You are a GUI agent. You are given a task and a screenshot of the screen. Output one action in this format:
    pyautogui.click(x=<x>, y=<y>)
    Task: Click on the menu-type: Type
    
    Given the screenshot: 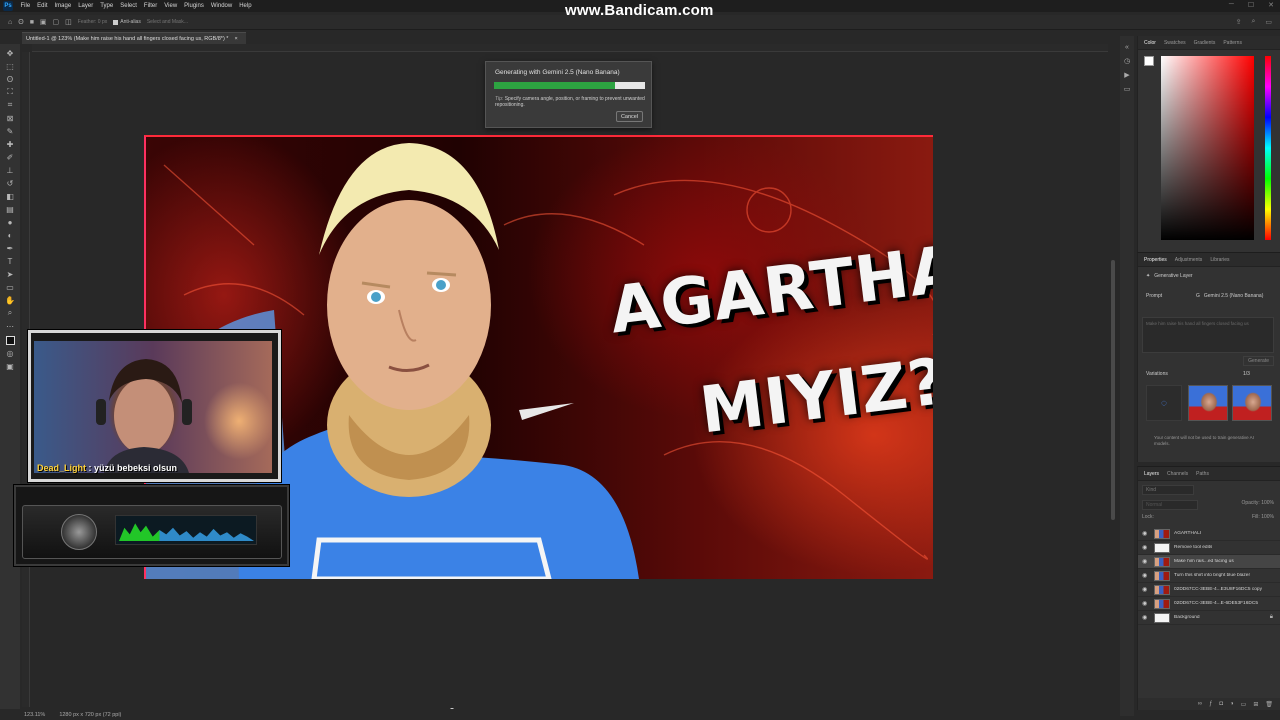 What is the action you would take?
    pyautogui.click(x=107, y=6)
    